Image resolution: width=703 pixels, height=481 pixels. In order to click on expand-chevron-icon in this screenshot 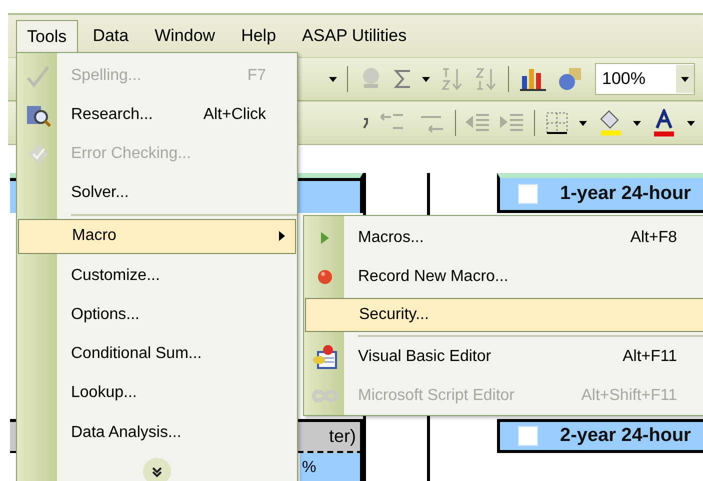, I will do `click(157, 469)`.